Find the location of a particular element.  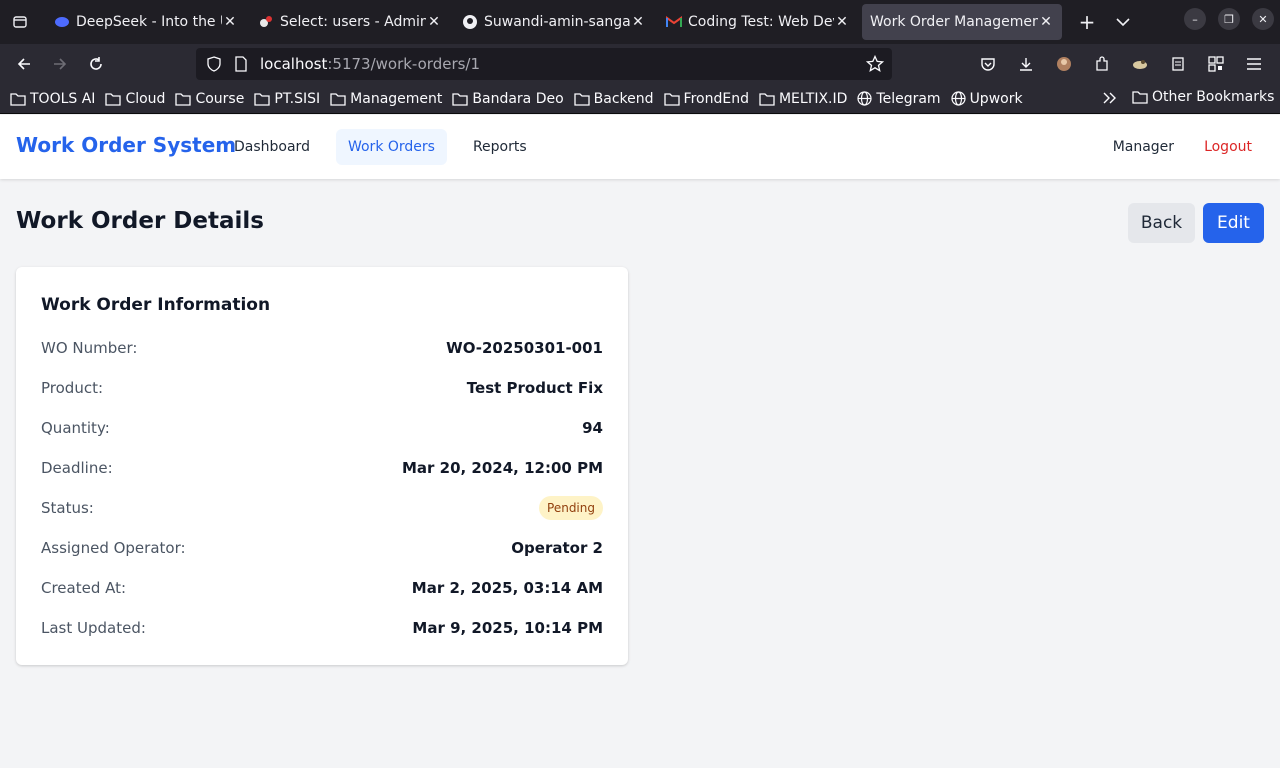

edit-button: Edit is located at coordinates (1233, 223).